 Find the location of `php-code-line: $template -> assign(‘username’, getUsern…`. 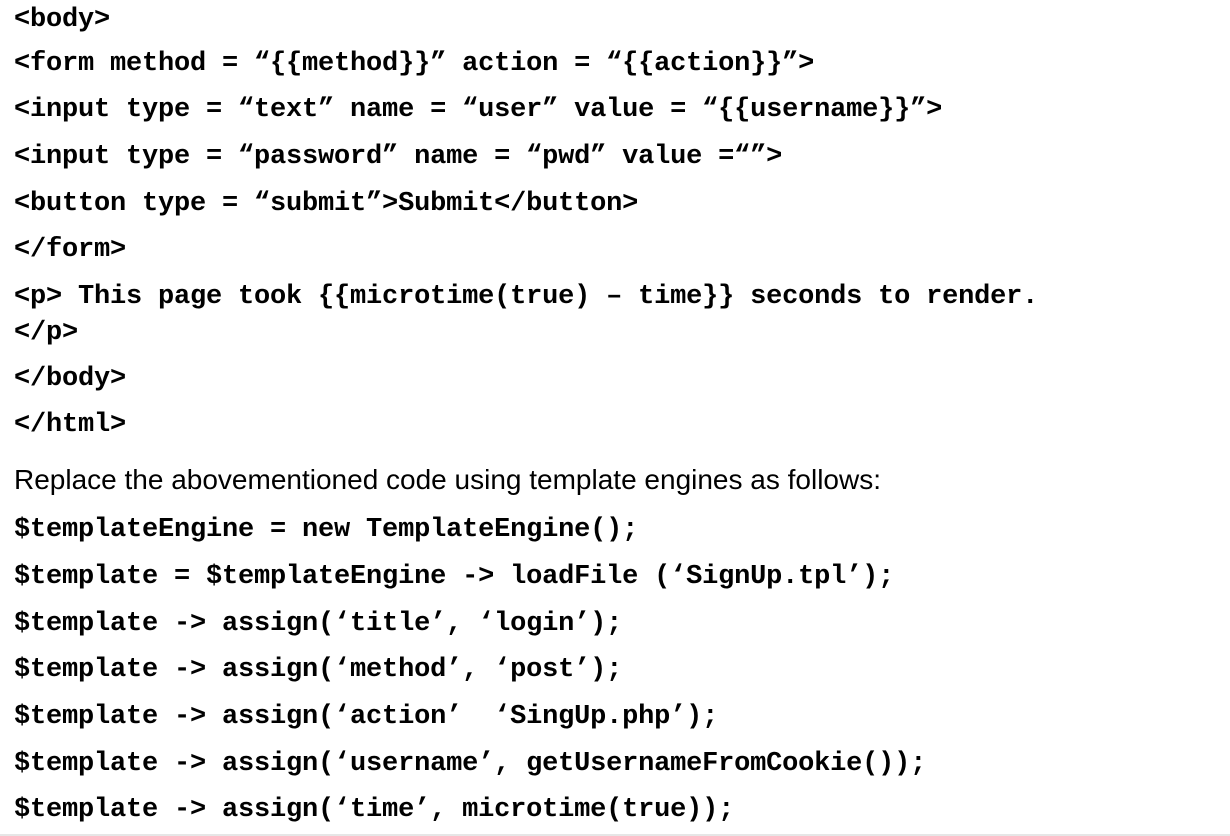

php-code-line: $template -> assign(‘username’, getUsern… is located at coordinates (470, 764).